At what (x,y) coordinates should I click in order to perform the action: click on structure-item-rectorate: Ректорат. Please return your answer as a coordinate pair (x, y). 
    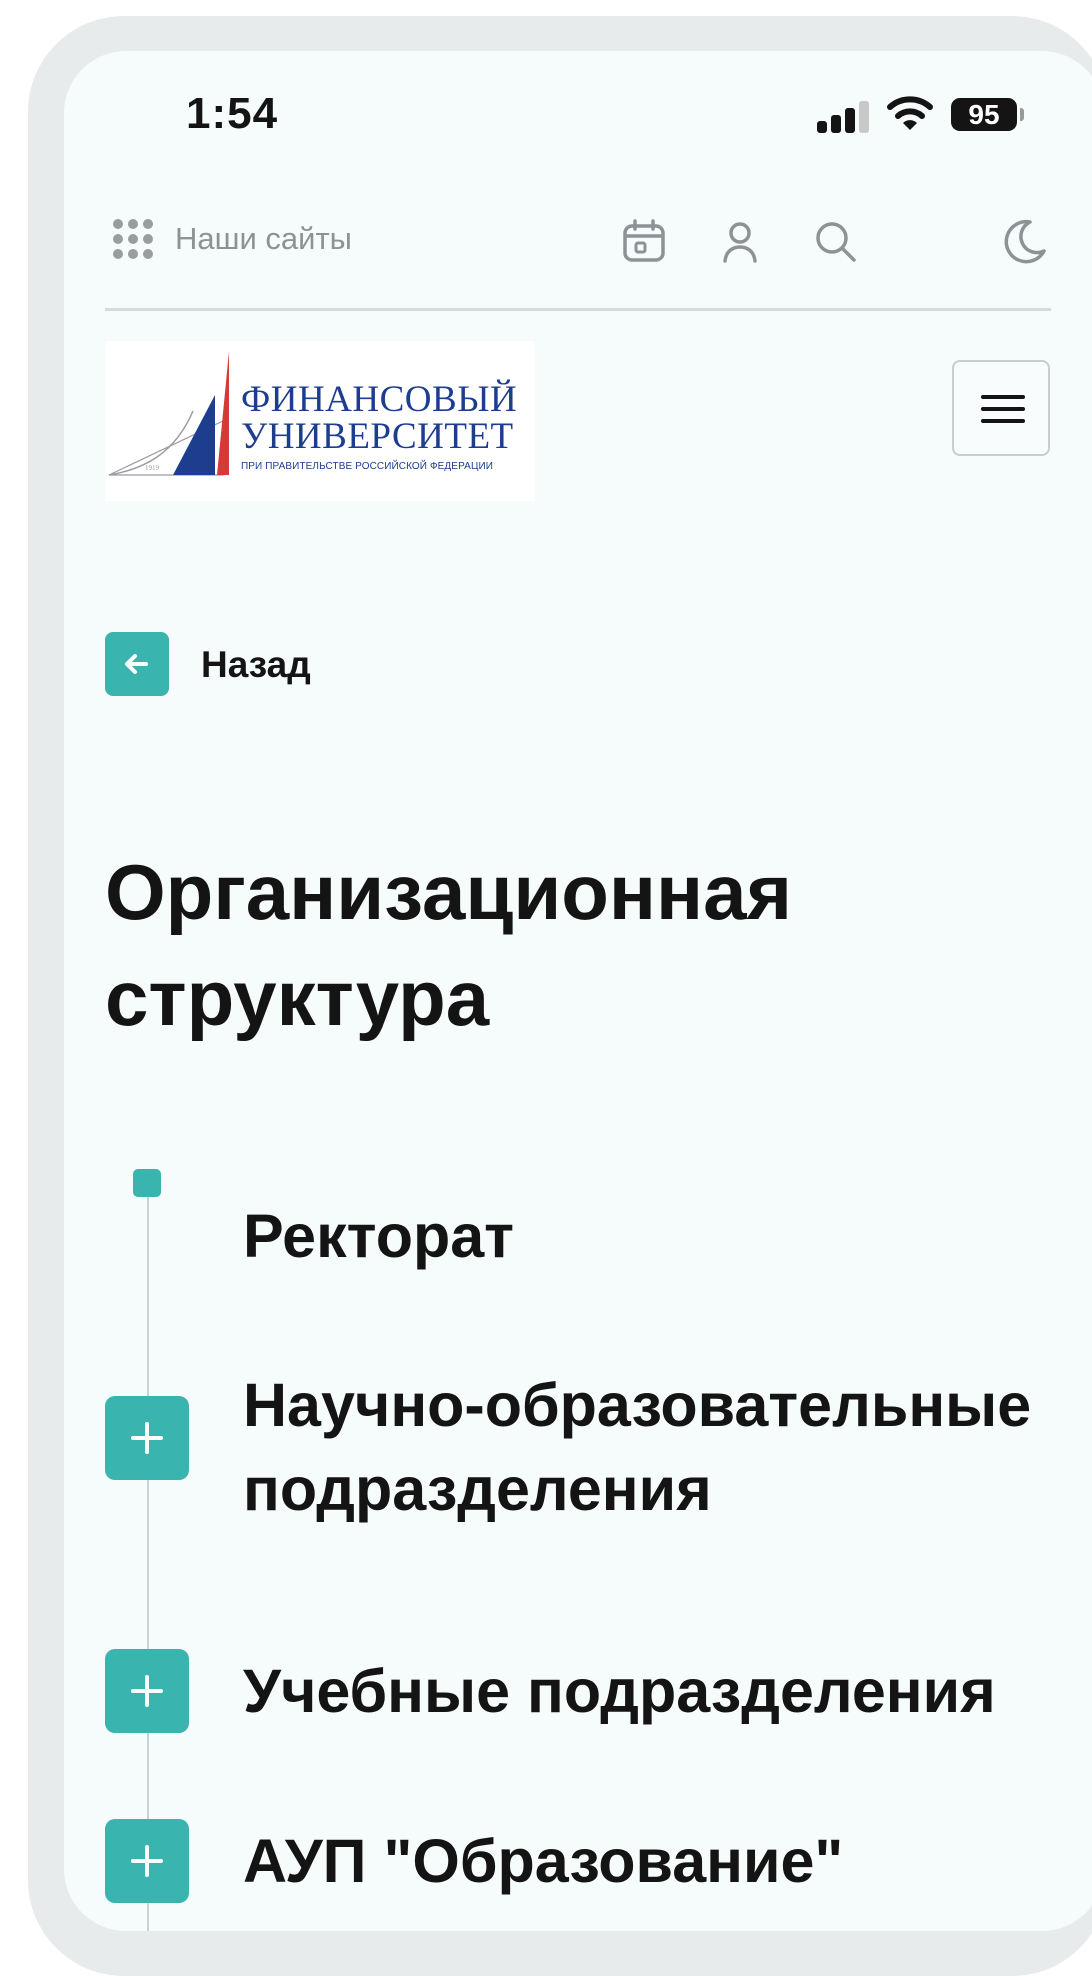
    Looking at the image, I should click on (658, 1236).